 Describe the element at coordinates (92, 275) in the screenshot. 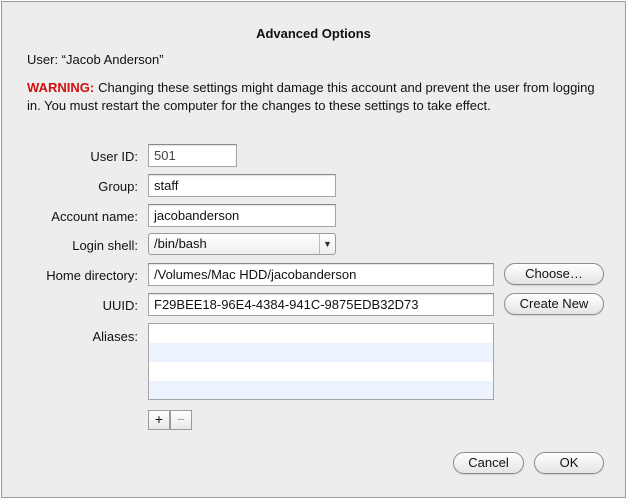

I see `home-directory-label: Home directory:` at that location.